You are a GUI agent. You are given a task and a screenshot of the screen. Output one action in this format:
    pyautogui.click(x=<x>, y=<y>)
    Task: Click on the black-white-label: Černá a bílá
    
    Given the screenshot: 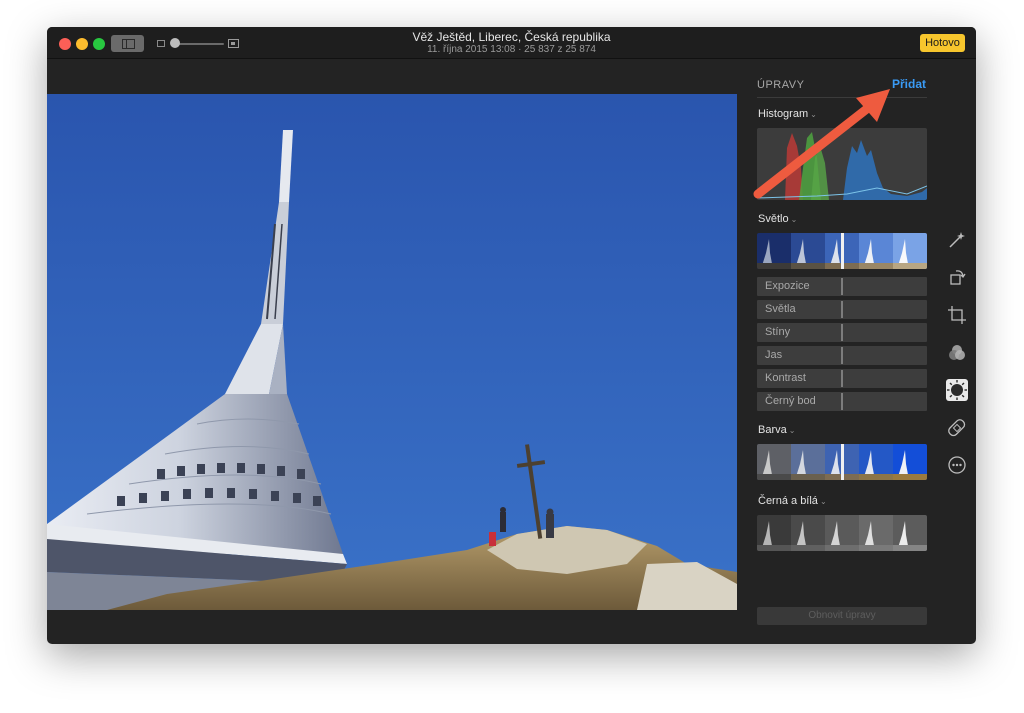 What is the action you would take?
    pyautogui.click(x=788, y=501)
    